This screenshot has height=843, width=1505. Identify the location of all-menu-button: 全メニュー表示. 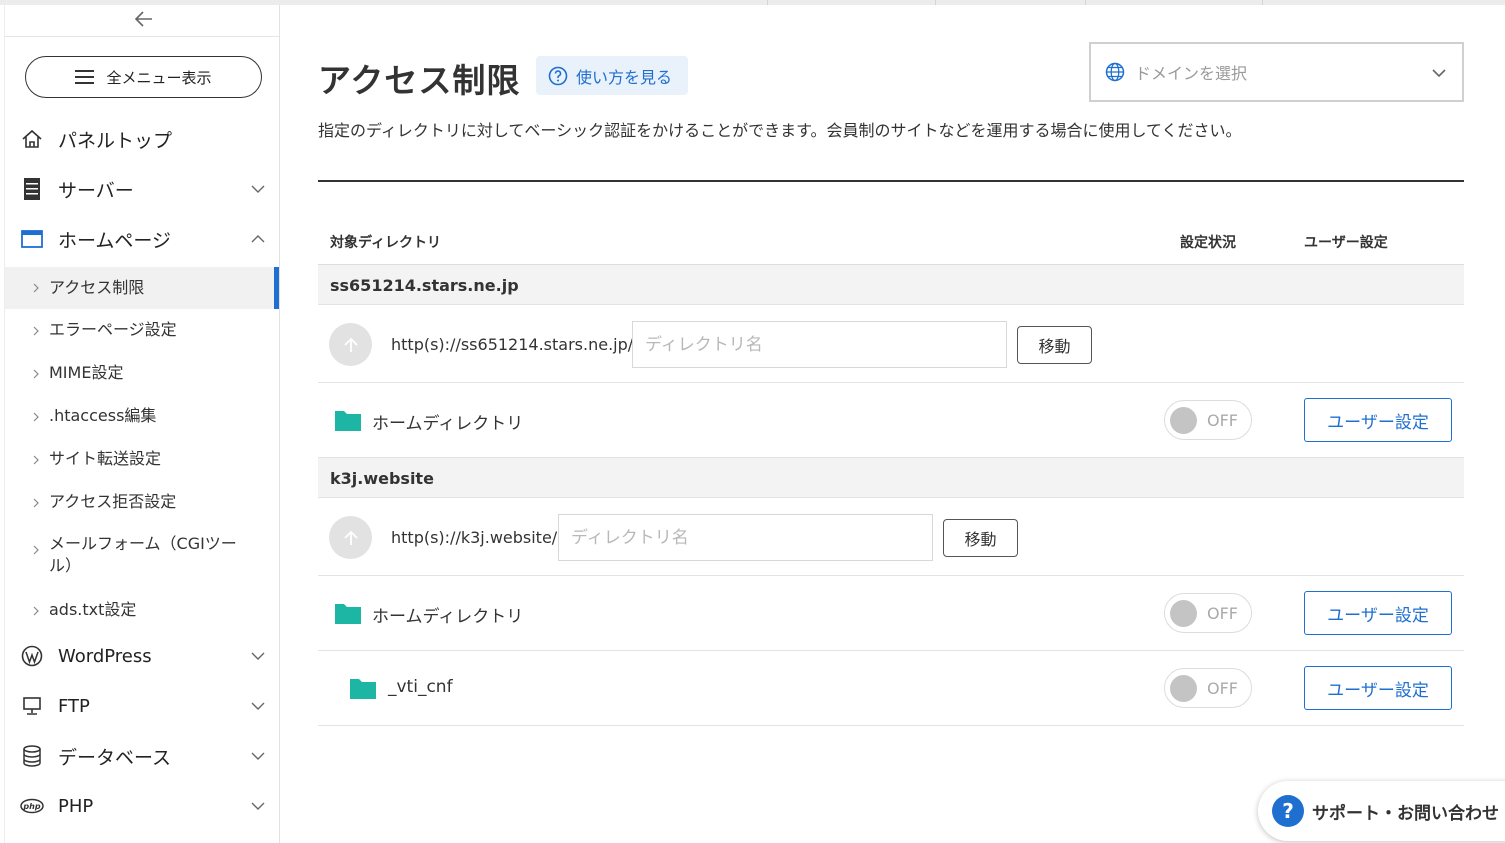
(143, 77).